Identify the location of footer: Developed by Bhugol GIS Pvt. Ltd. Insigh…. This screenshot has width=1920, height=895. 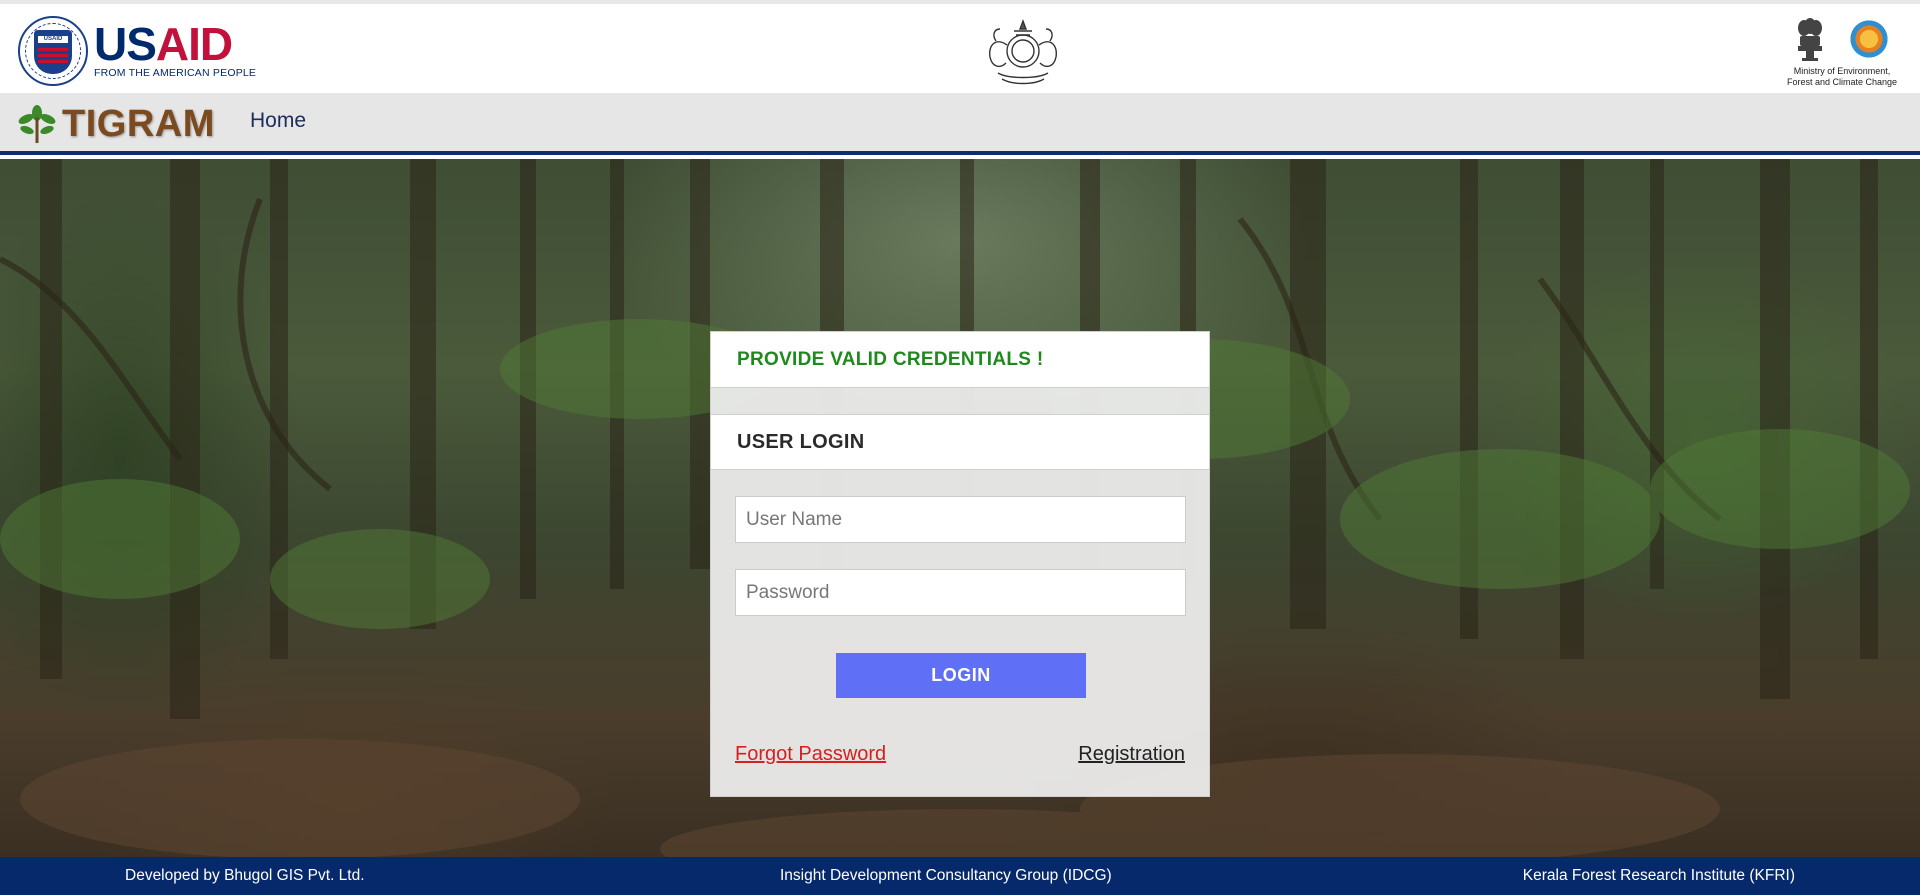
(960, 876).